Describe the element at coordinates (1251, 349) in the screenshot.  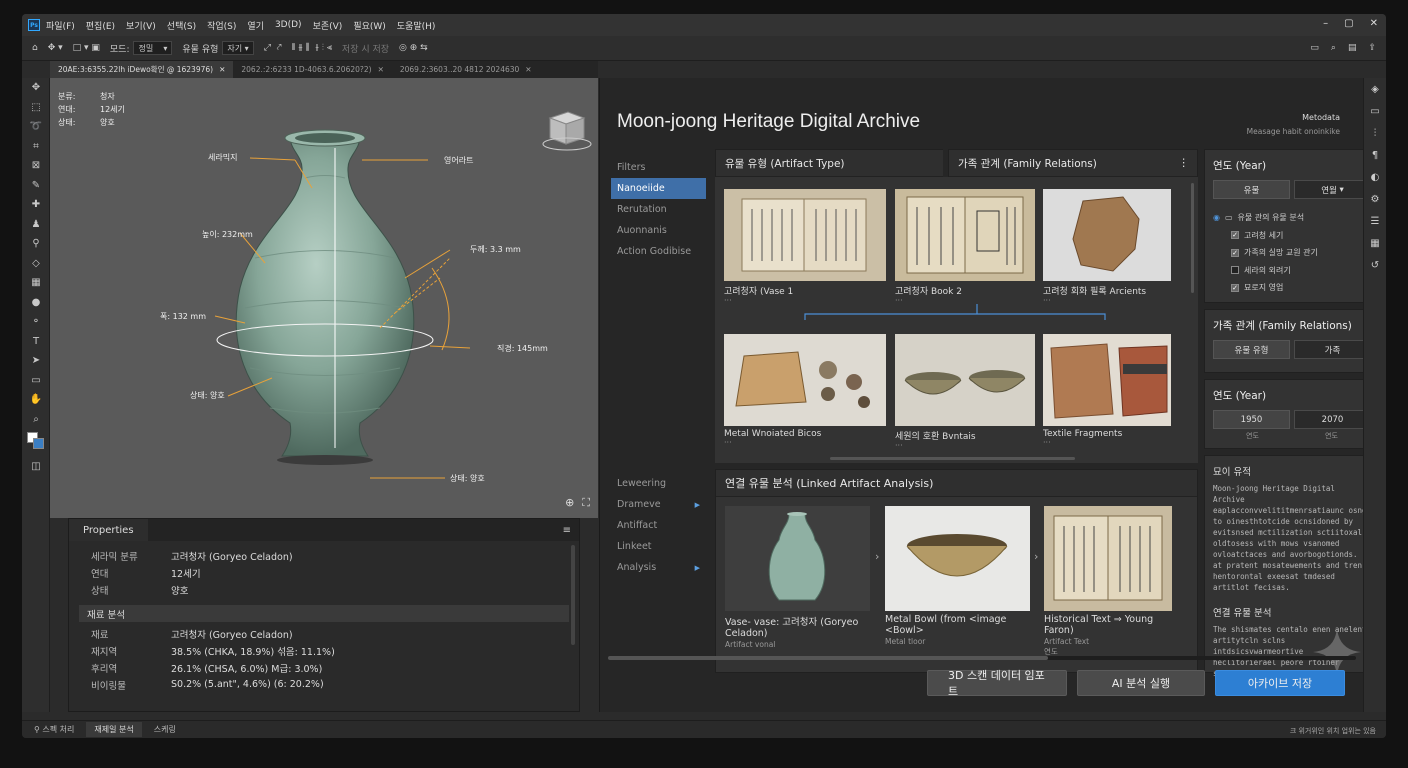
I see `artifact-type-button: 유물 유형` at that location.